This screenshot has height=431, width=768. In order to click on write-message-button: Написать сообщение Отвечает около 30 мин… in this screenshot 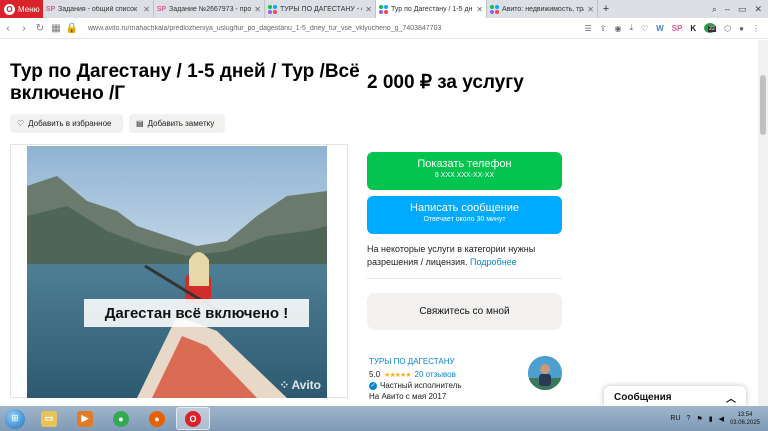, I will do `click(464, 215)`.